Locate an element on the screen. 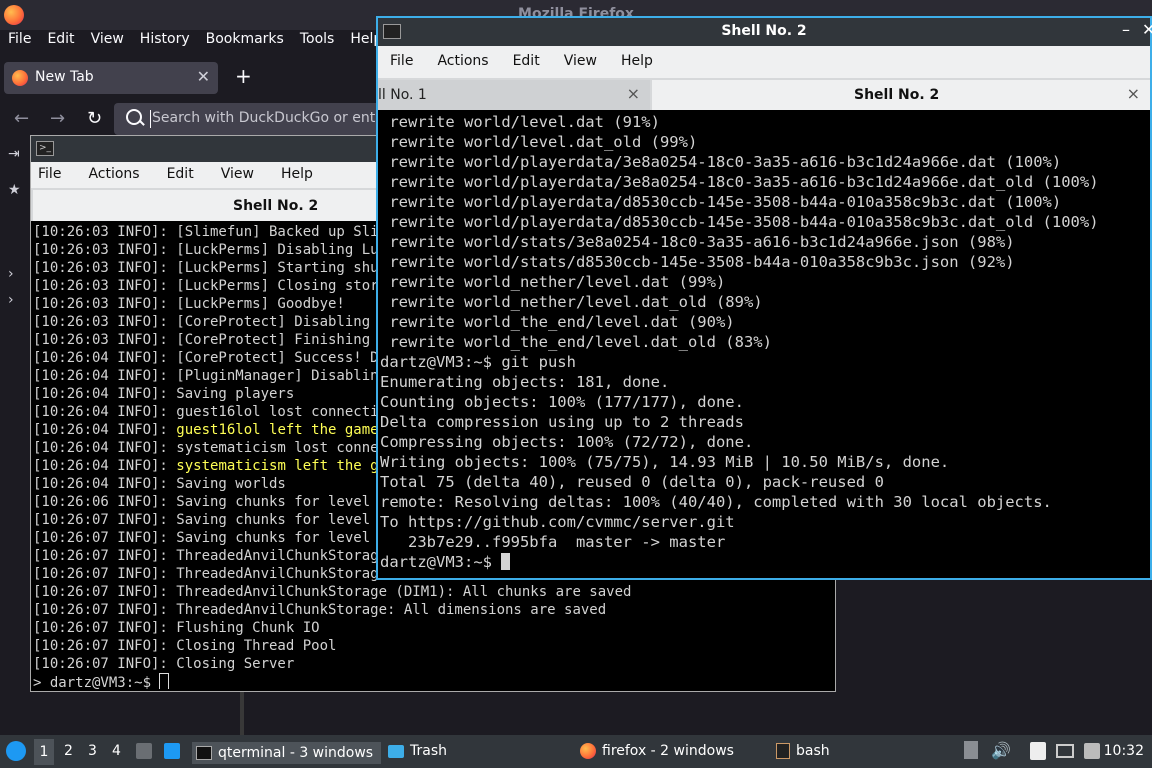 Image resolution: width=1152 pixels, height=768 pixels. firefox-icon is located at coordinates (588, 751).